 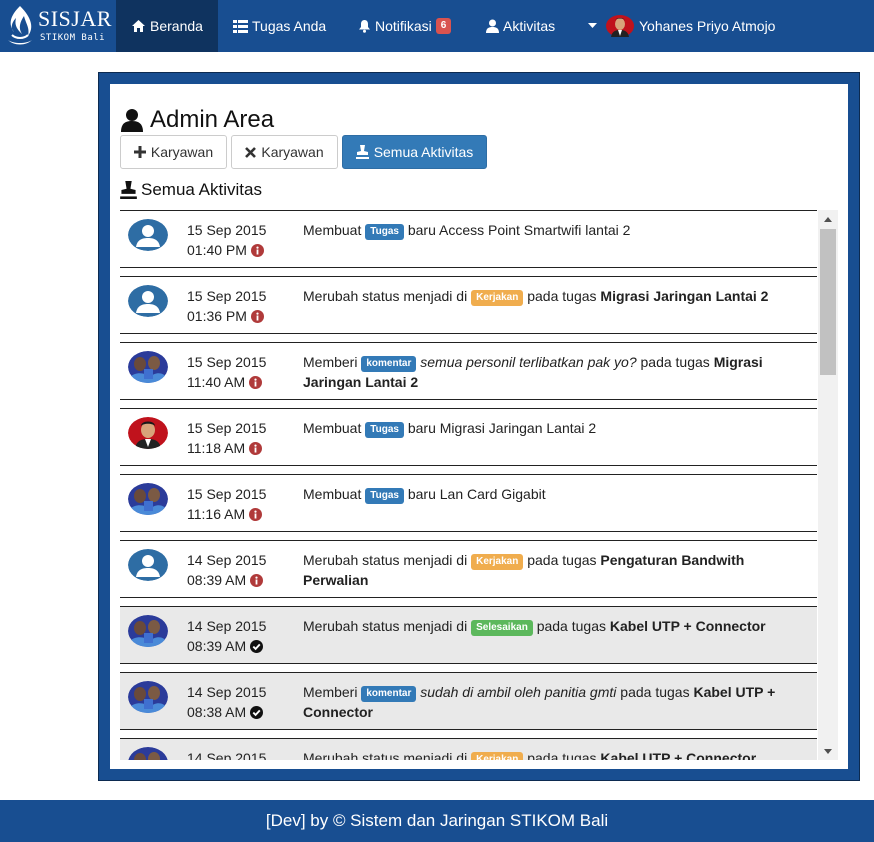 What do you see at coordinates (217, 712) in the screenshot?
I see `activity-time-text: 08:38 AM` at bounding box center [217, 712].